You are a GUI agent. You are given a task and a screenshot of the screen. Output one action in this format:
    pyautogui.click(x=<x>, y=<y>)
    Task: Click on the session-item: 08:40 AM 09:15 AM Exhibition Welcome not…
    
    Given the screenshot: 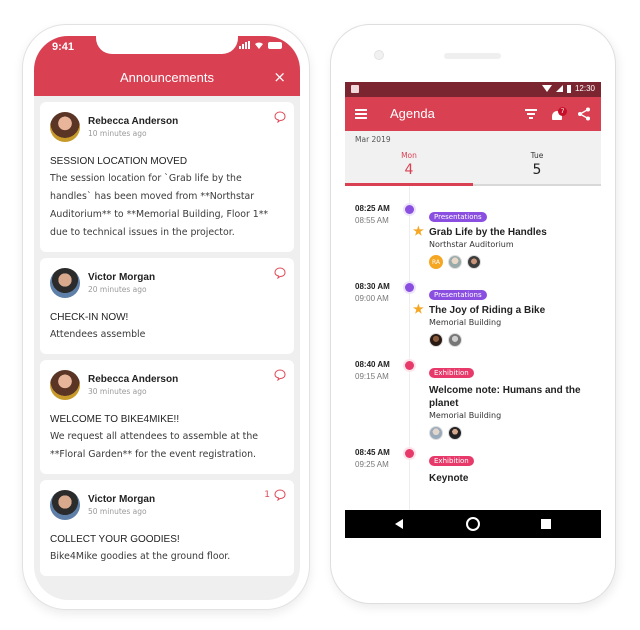 What is the action you would take?
    pyautogui.click(x=473, y=404)
    